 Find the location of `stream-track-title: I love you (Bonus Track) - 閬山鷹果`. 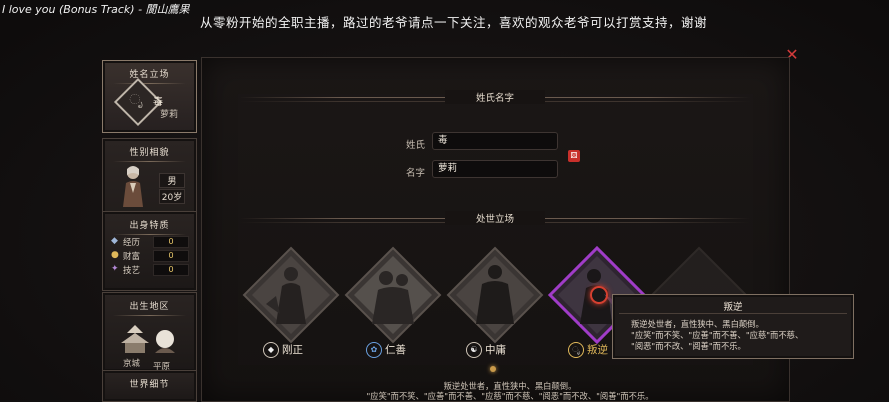

stream-track-title: I love you (Bonus Track) - 閬山鷹果 is located at coordinates (96, 9).